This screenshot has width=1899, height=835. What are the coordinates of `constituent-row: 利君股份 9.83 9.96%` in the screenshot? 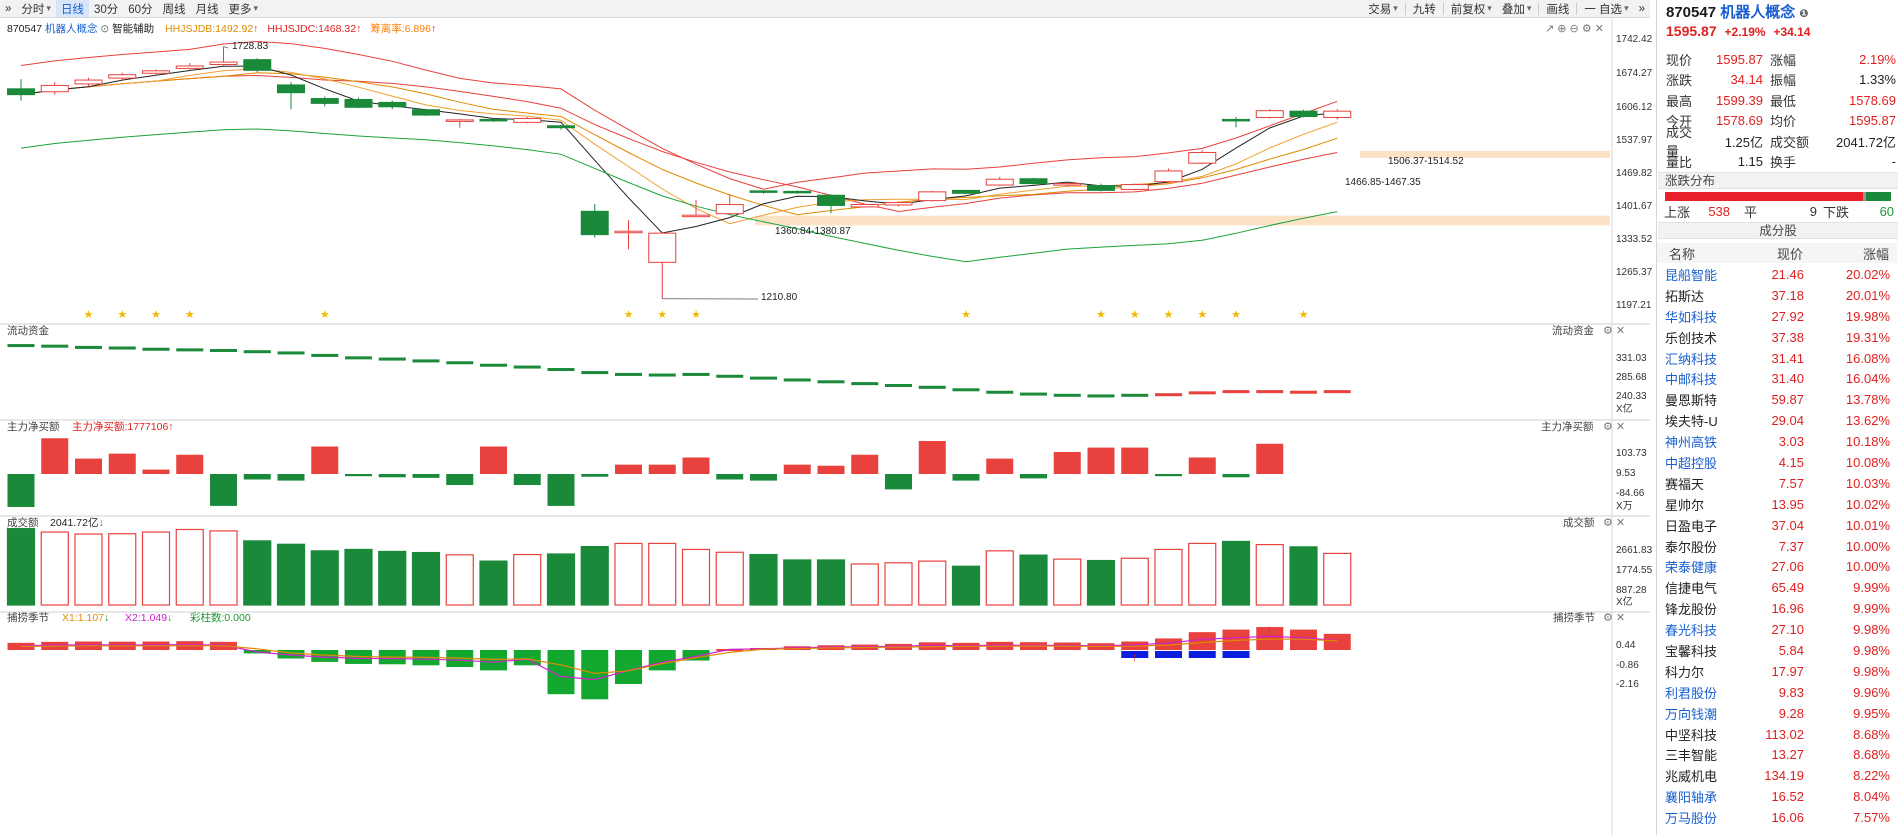 It's located at (1778, 692).